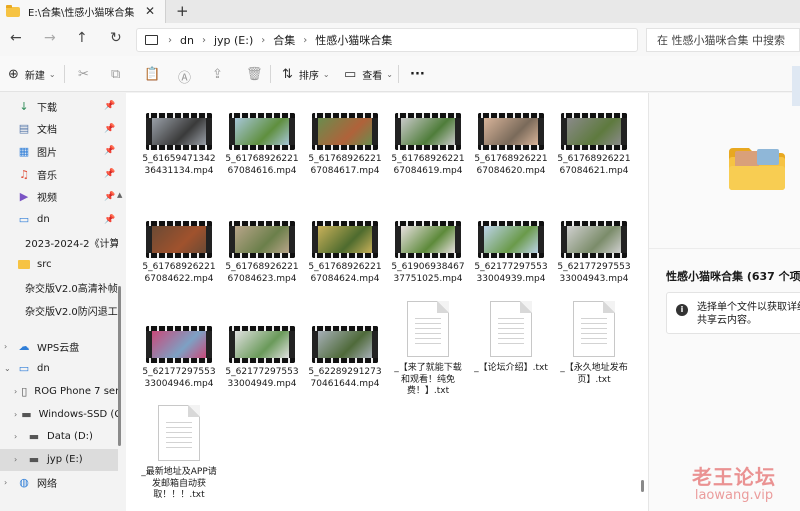 This screenshot has height=511, width=800. What do you see at coordinates (220, 74) in the screenshot?
I see `share-button: ⇪` at bounding box center [220, 74].